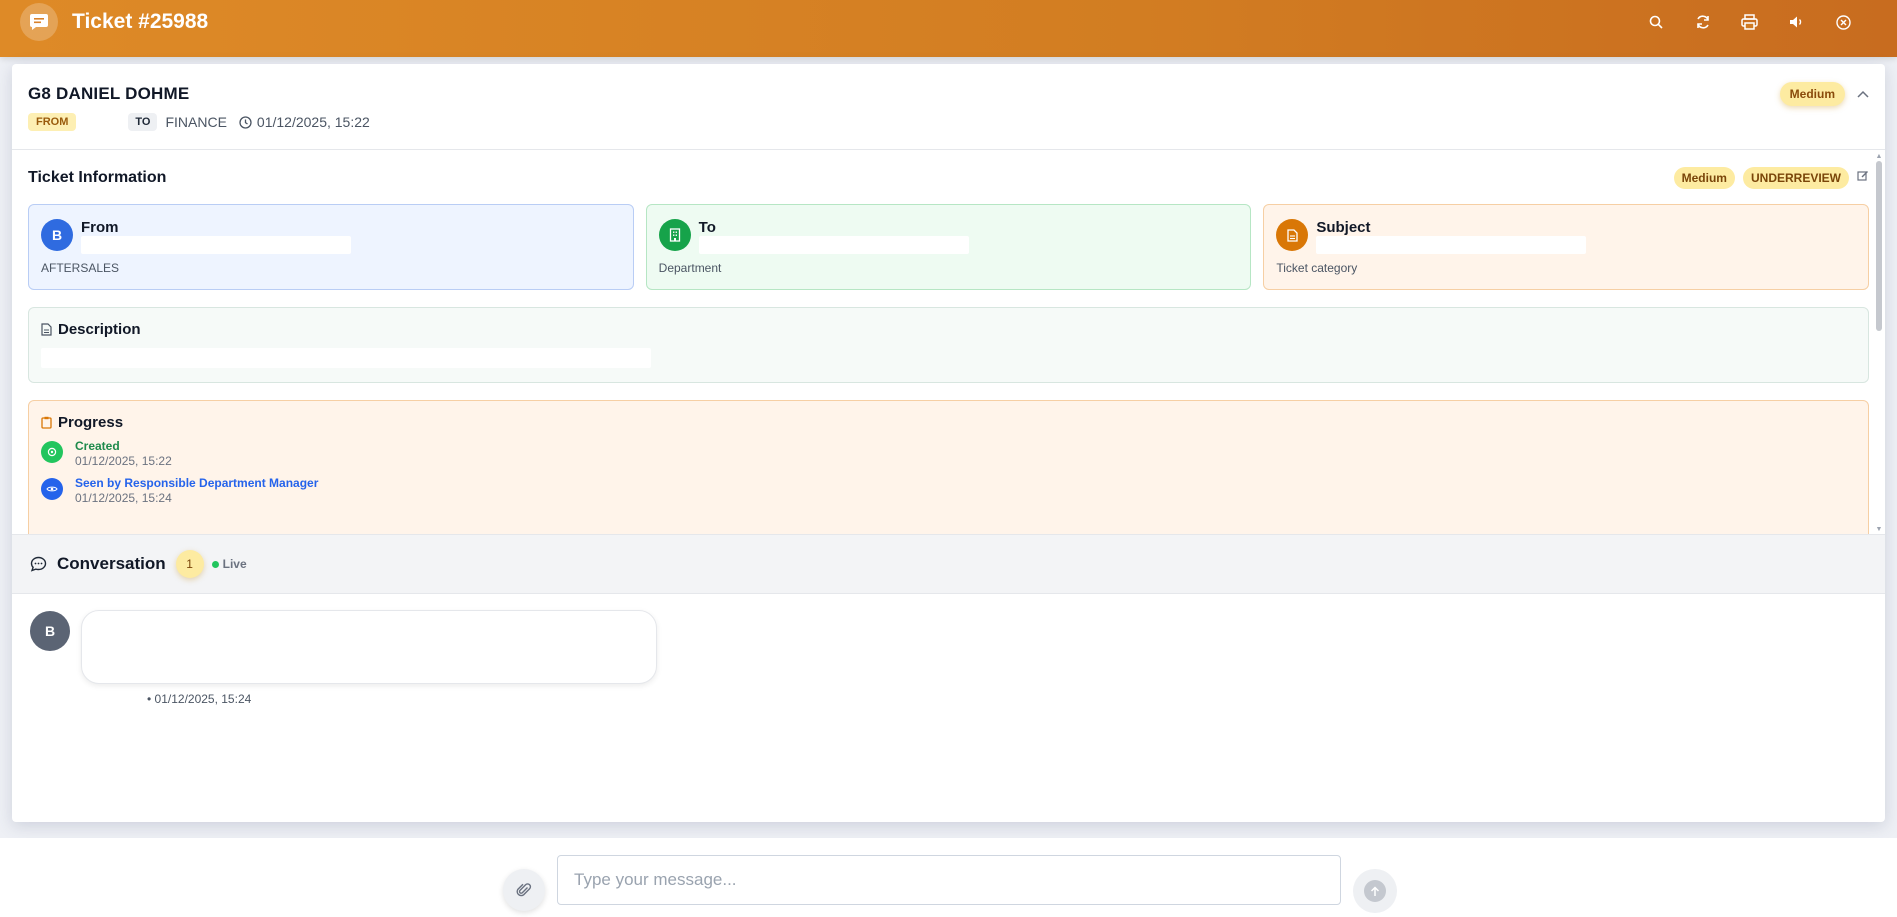  What do you see at coordinates (707, 227) in the screenshot?
I see `to-title: To` at bounding box center [707, 227].